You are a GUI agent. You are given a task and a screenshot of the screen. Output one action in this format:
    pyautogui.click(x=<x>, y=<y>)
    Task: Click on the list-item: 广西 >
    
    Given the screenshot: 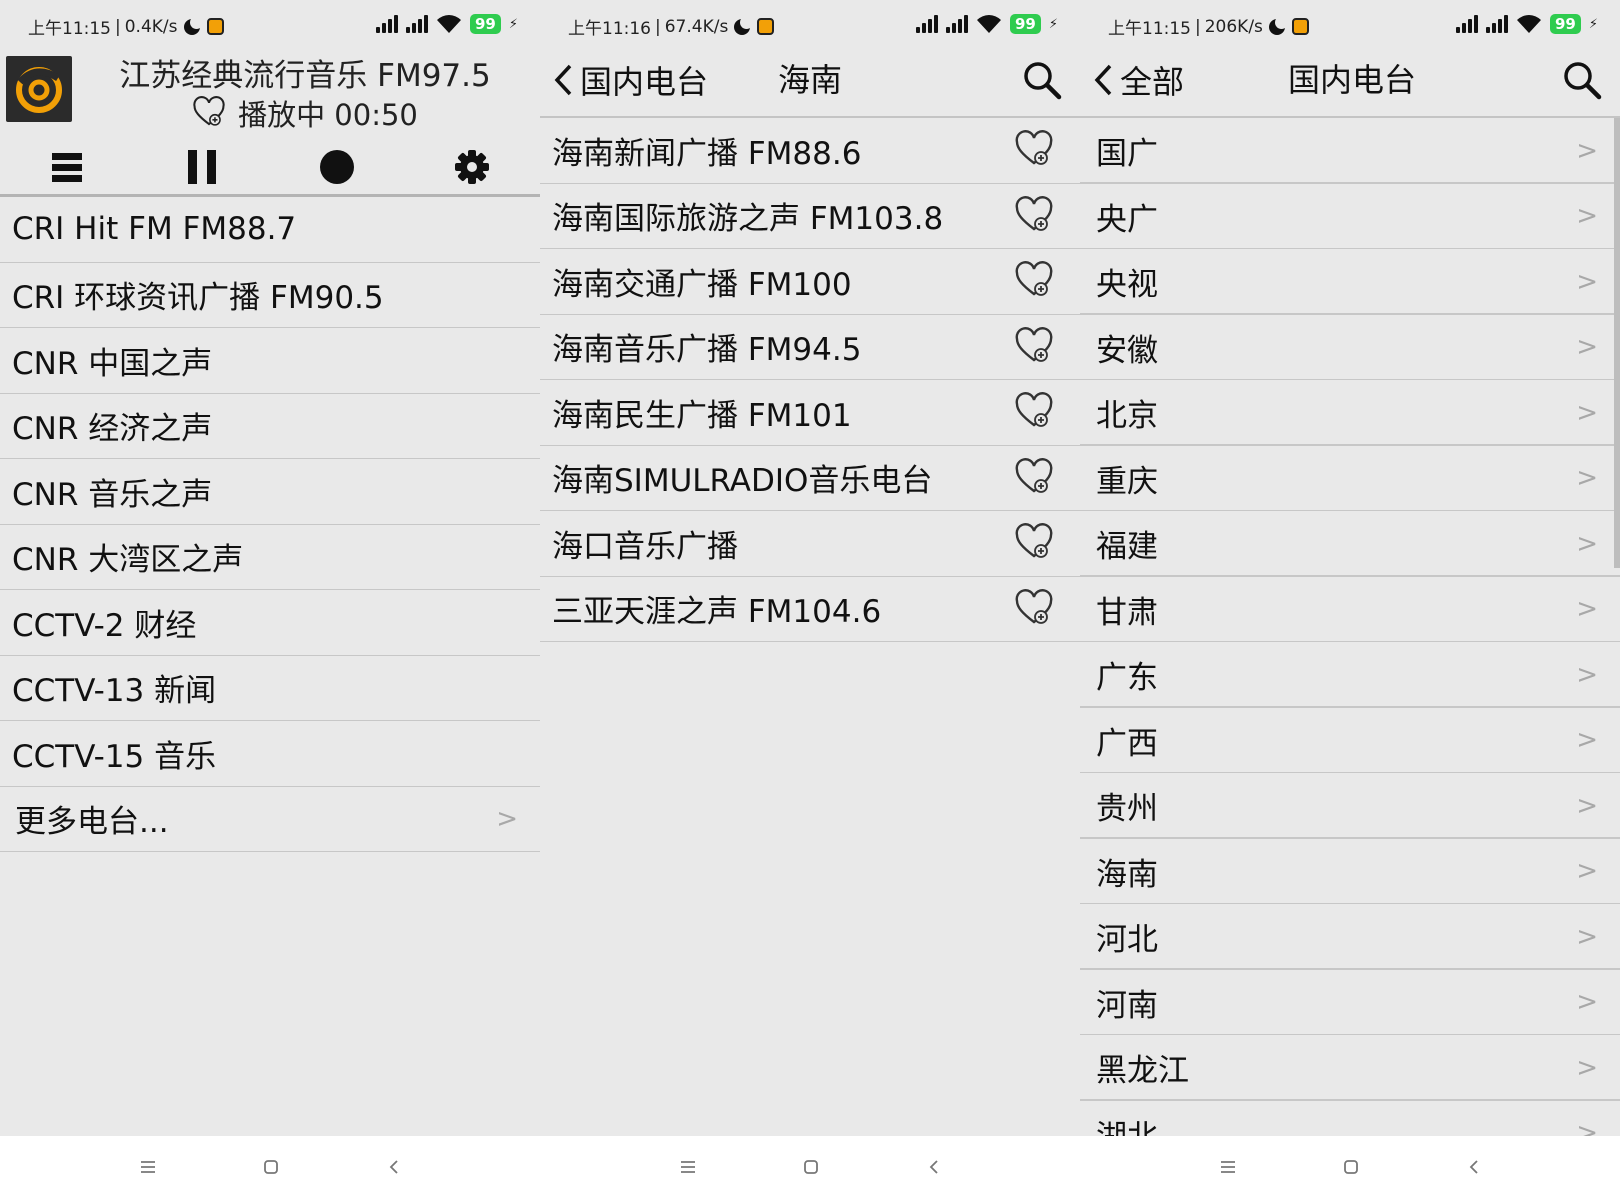 What is the action you would take?
    pyautogui.click(x=1350, y=741)
    